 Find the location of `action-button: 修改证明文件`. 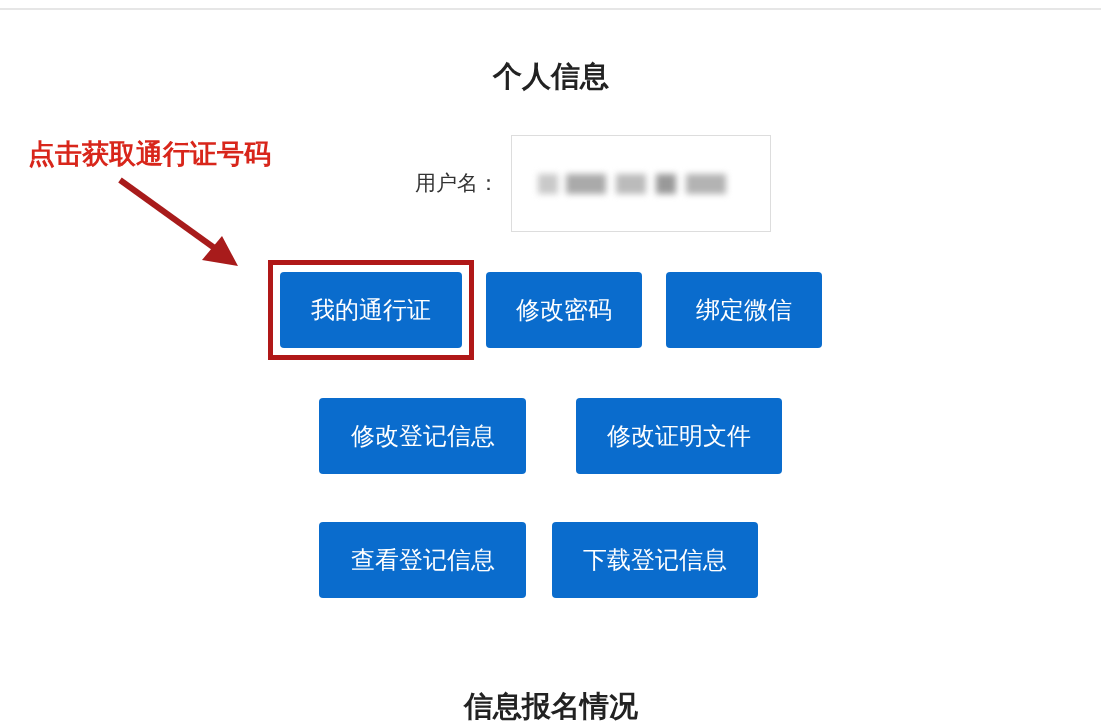

action-button: 修改证明文件 is located at coordinates (679, 436).